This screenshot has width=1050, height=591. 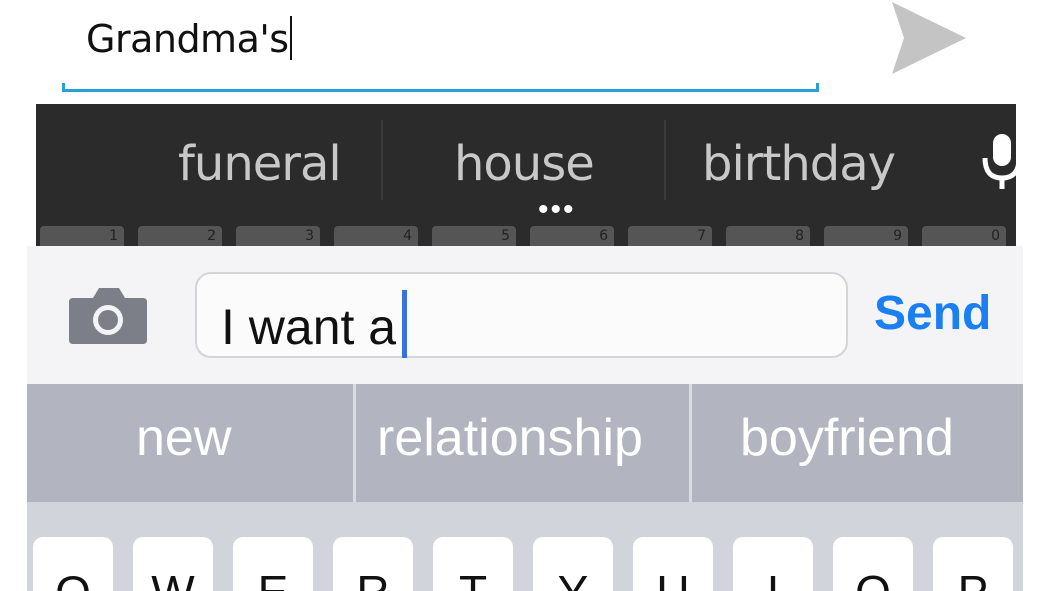 What do you see at coordinates (964, 236) in the screenshot?
I see `number-key: 0` at bounding box center [964, 236].